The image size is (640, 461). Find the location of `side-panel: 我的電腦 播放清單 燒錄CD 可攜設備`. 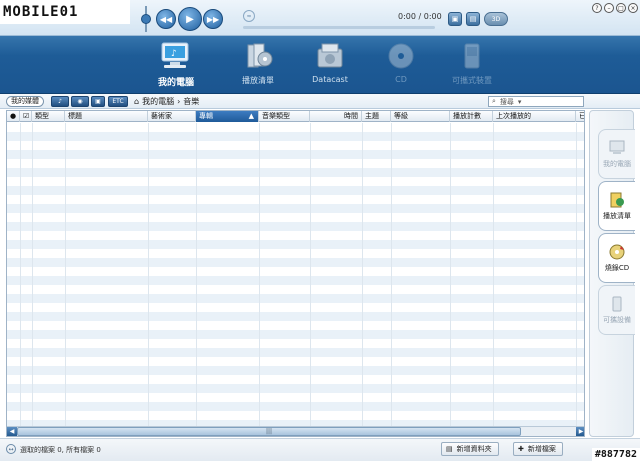

side-panel: 我的電腦 播放清單 燒錄CD 可攜設備 is located at coordinates (612, 273).